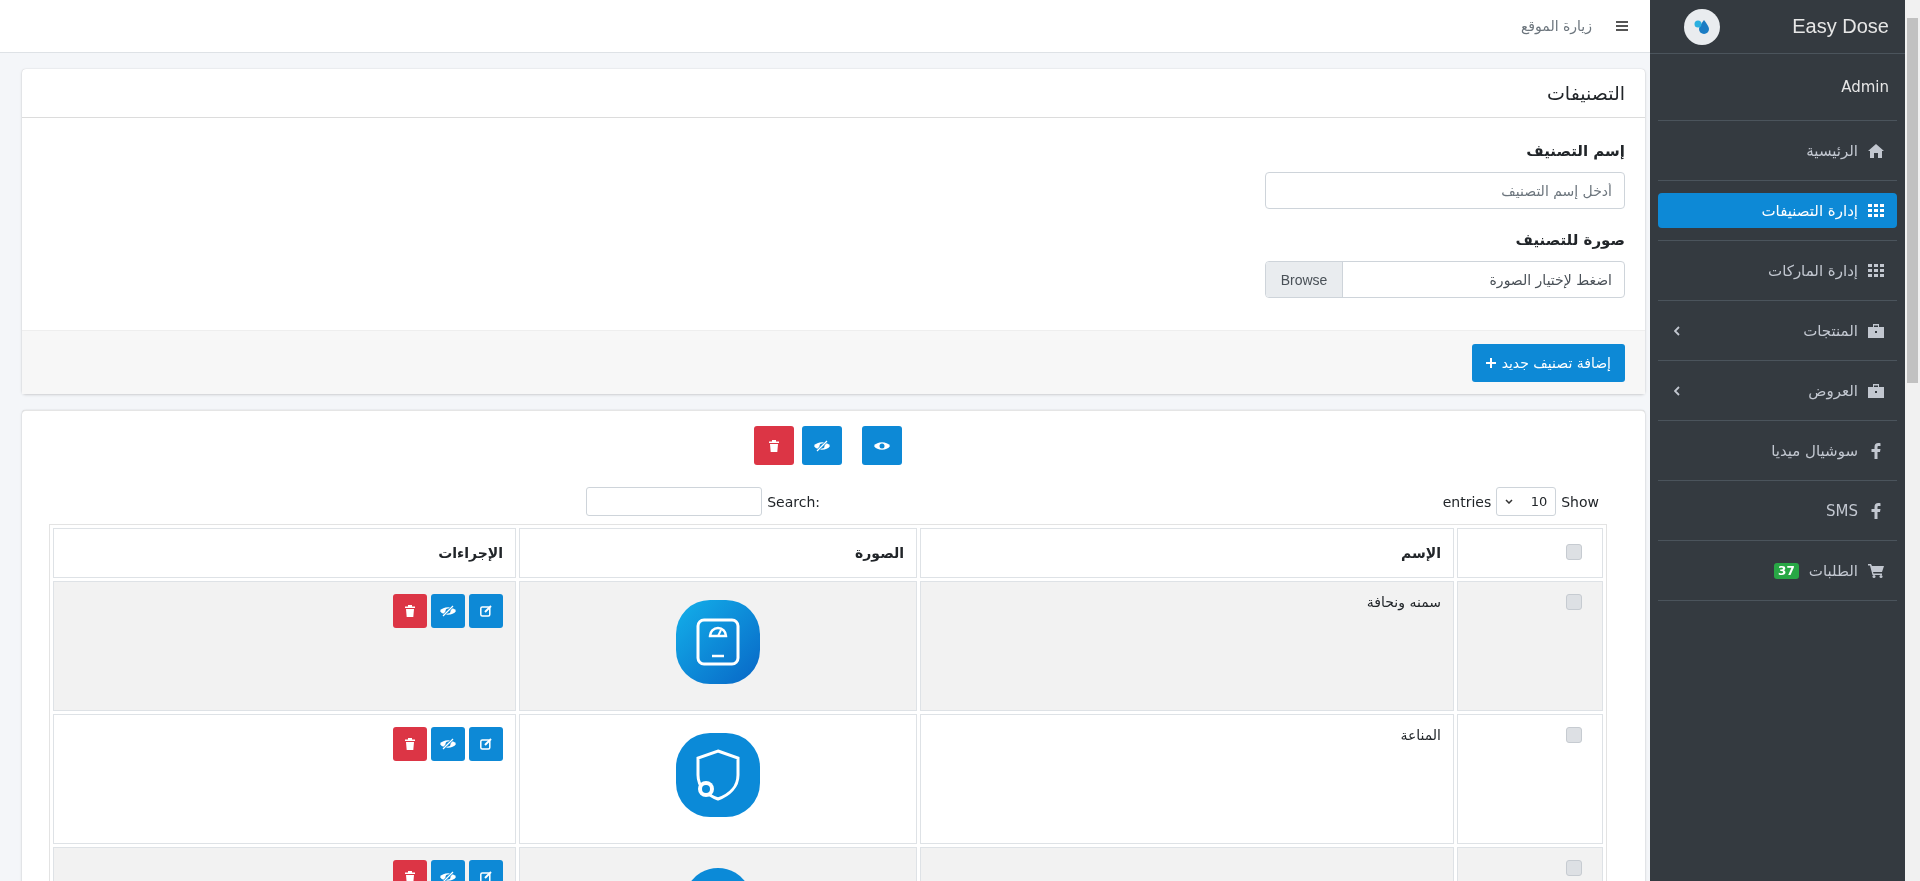  Describe the element at coordinates (674, 501) in the screenshot. I see `search-field` at that location.